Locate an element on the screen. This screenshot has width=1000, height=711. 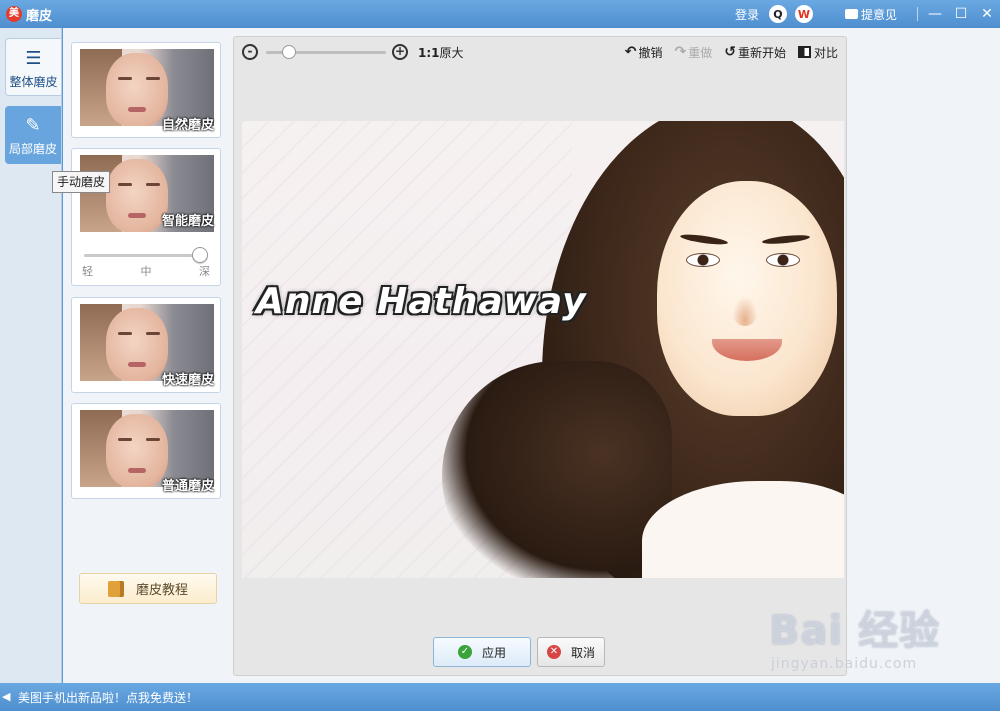
cancel-button: ✕ 取消 is located at coordinates (571, 652).